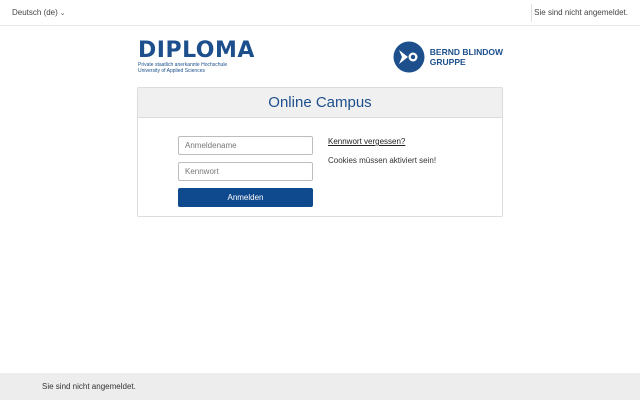 The image size is (640, 400). I want to click on page-footer: Sie sind nicht angemeldet., so click(320, 386).